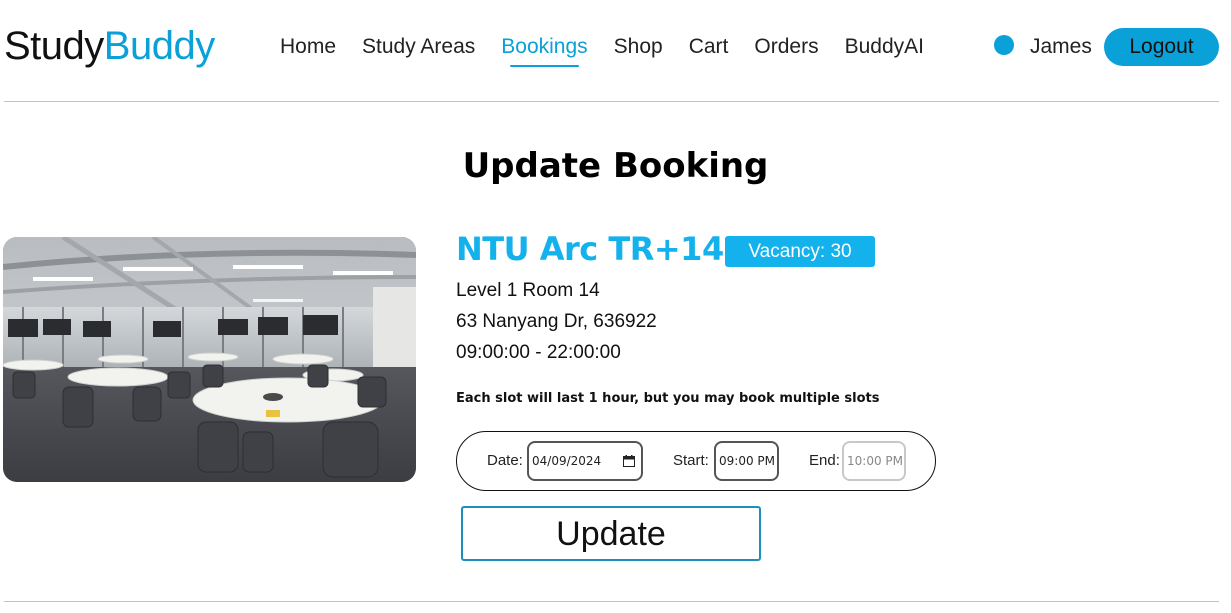  I want to click on room-name: NTU Arc TR+14, so click(590, 249).